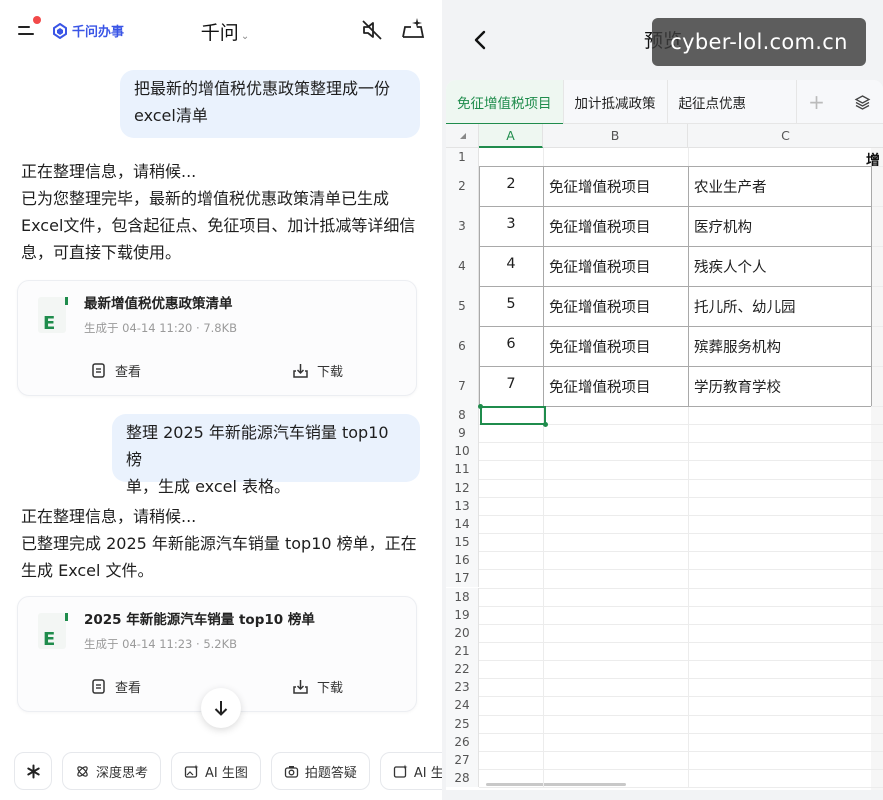 This screenshot has height=800, width=883. Describe the element at coordinates (462, 306) in the screenshot. I see `row-header: 5` at that location.